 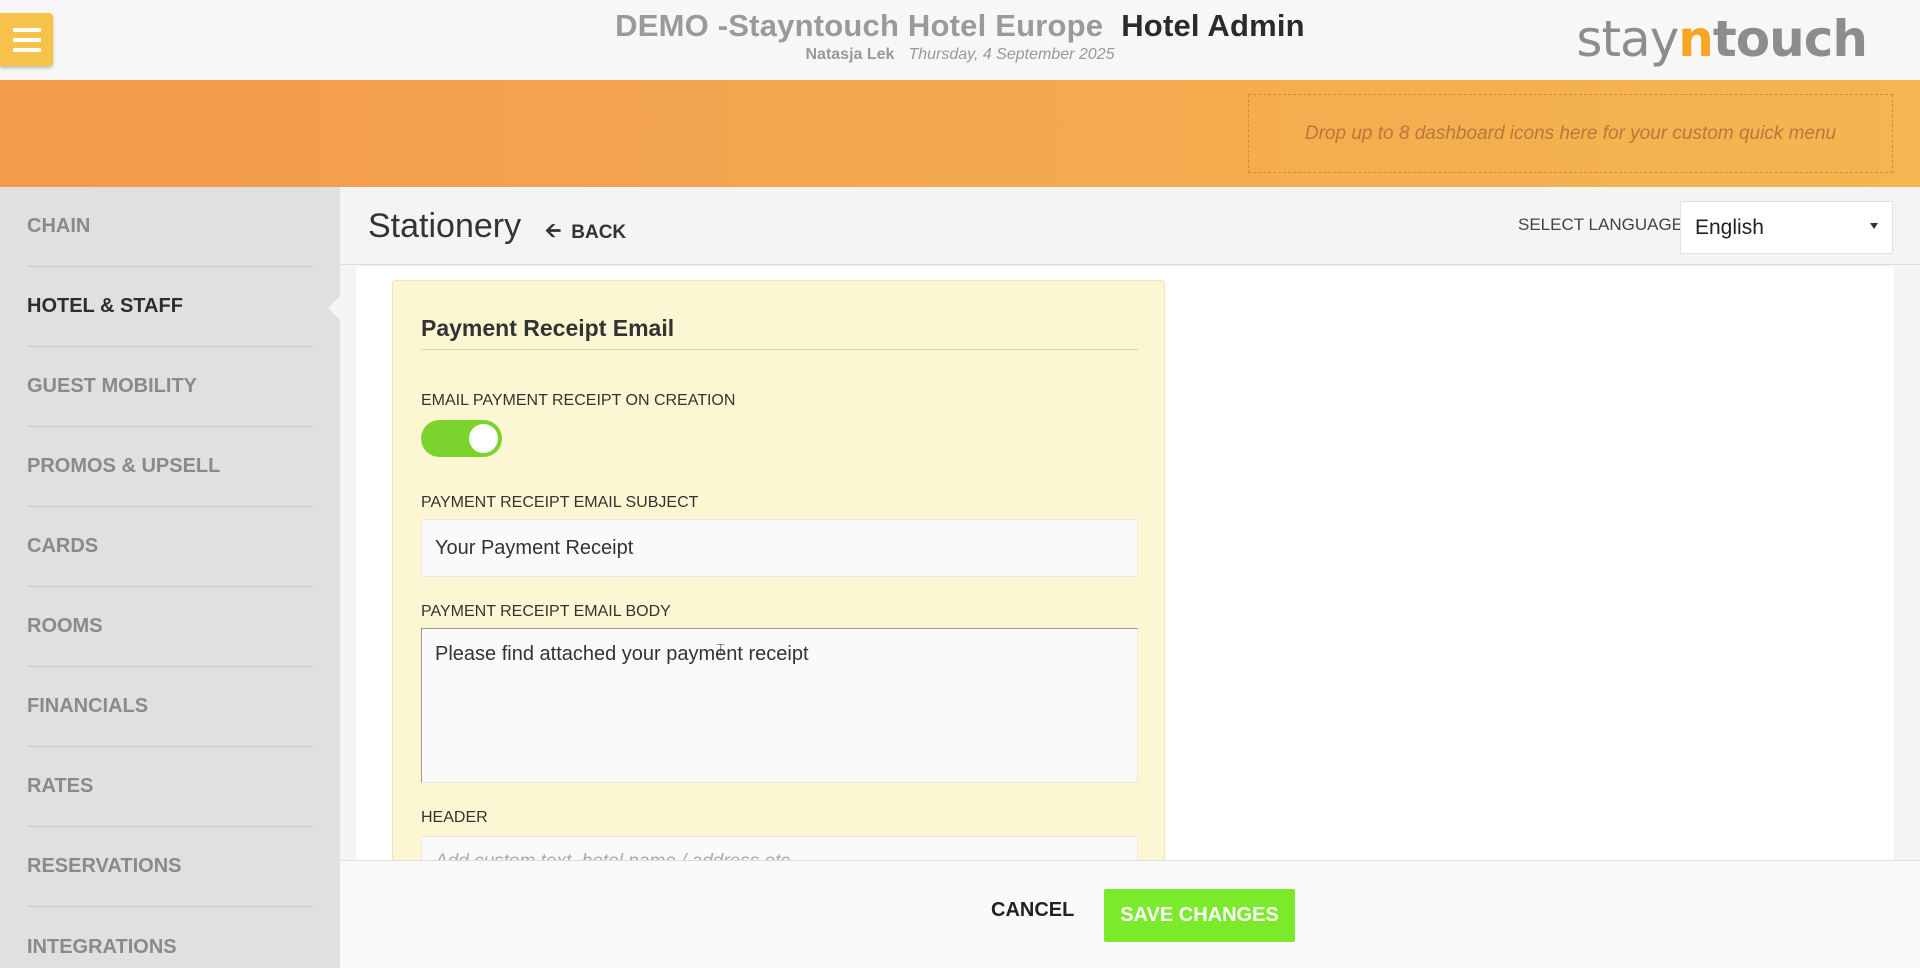 What do you see at coordinates (170, 627) in the screenshot?
I see `sidebar-item-rooms: ROOMS` at bounding box center [170, 627].